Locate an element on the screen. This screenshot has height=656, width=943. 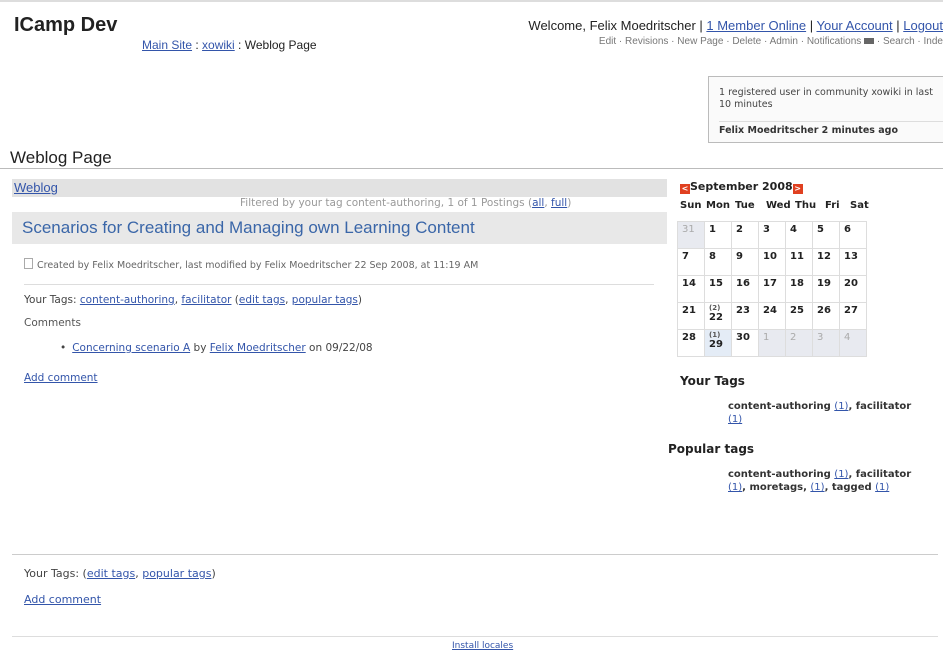
your-account-link: Your Account is located at coordinates (854, 25).